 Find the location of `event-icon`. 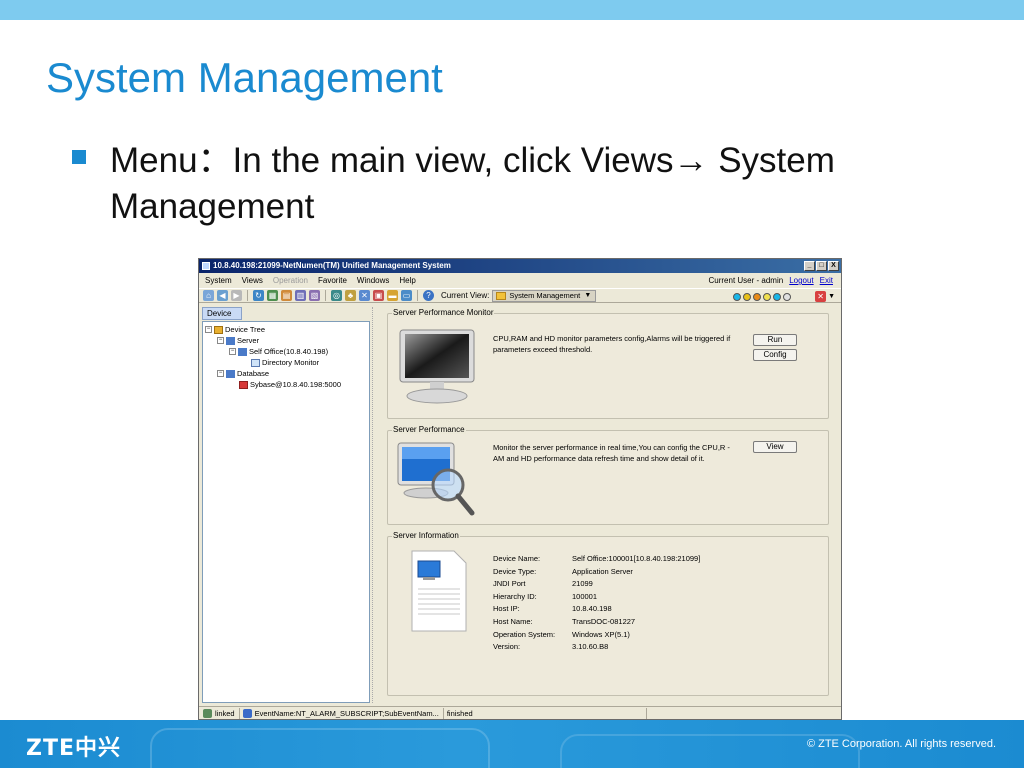

event-icon is located at coordinates (247, 713).